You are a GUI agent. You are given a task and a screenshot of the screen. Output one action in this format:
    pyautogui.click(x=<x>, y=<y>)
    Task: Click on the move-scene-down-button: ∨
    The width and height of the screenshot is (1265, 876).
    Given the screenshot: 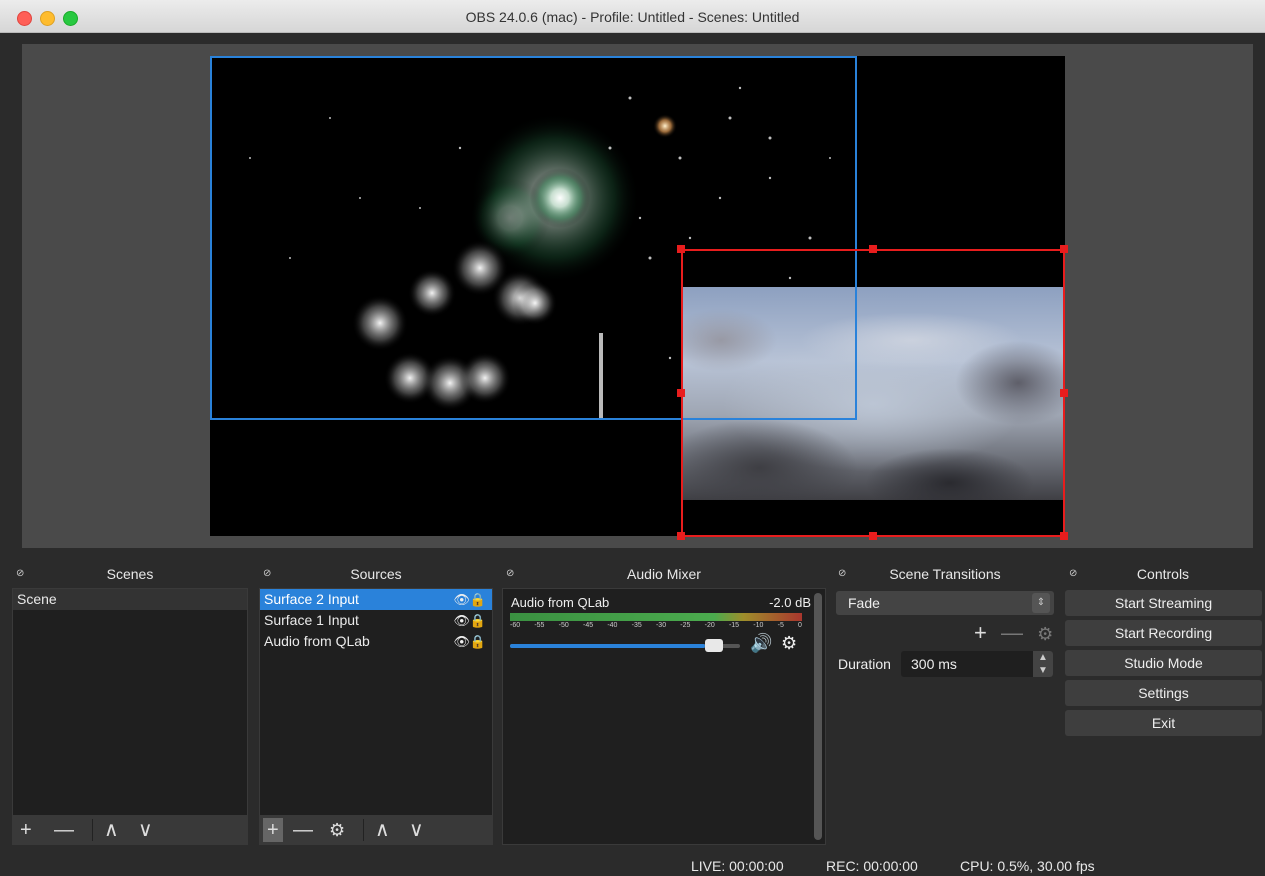 What is the action you would take?
    pyautogui.click(x=145, y=830)
    